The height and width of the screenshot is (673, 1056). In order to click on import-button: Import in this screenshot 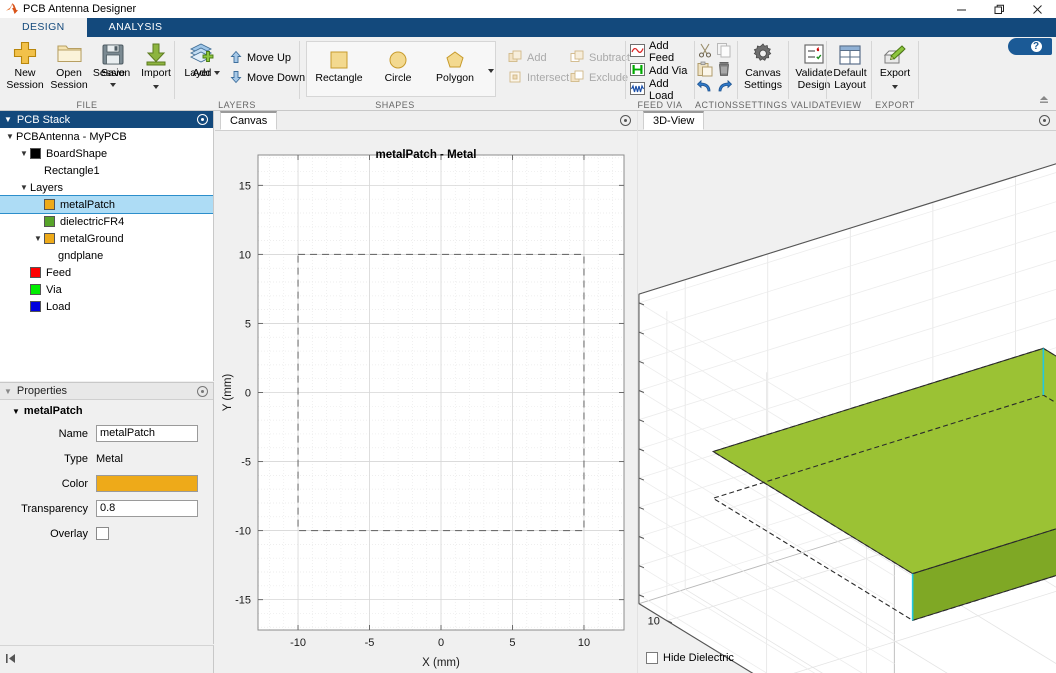, I will do `click(156, 66)`.